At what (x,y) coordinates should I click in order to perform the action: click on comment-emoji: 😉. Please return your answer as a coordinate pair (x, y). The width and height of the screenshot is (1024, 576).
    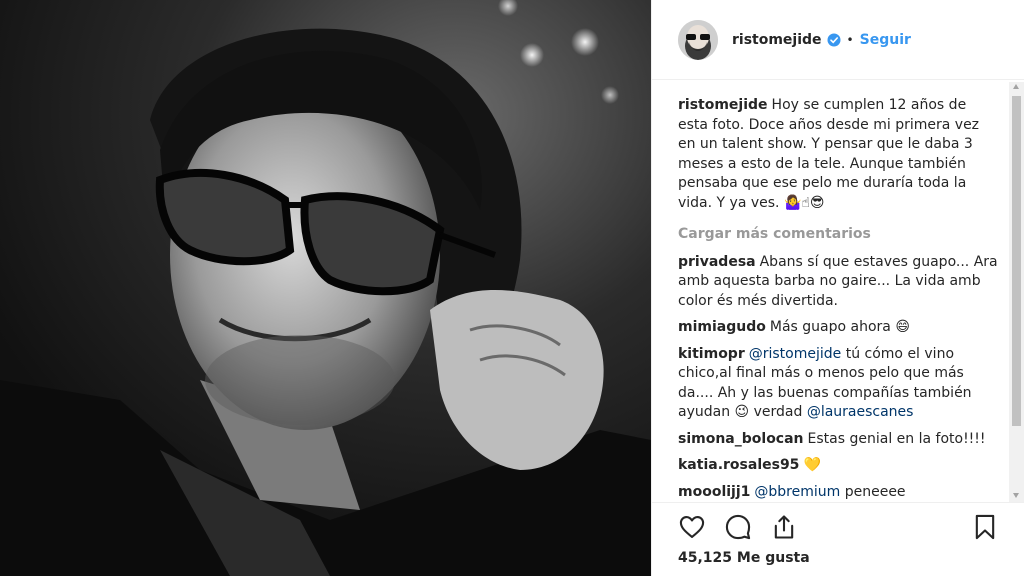
    Looking at the image, I should click on (742, 412).